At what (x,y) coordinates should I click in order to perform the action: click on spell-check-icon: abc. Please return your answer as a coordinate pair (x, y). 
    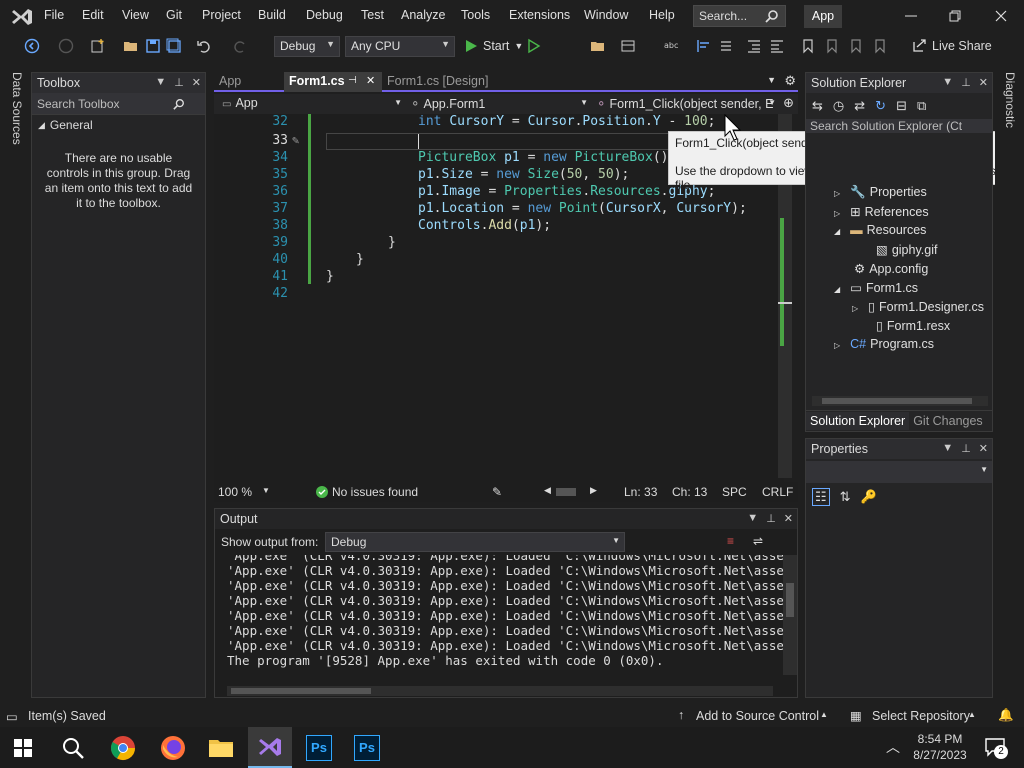
    Looking at the image, I should click on (671, 46).